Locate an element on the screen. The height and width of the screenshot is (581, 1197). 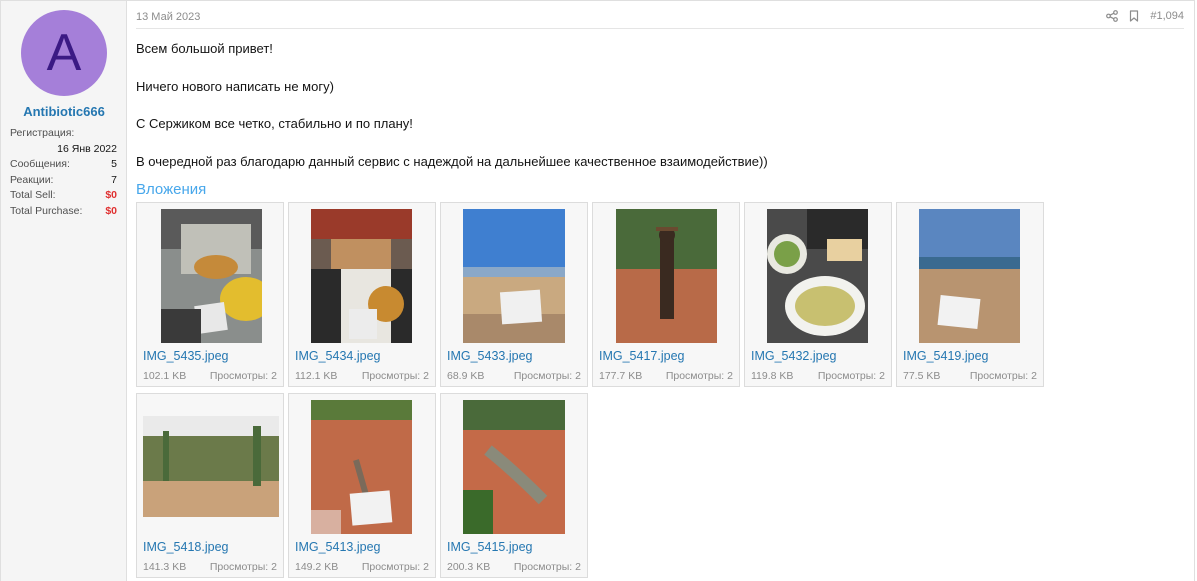
attachment-name: IMG_5413.jpeg is located at coordinates (337, 547).